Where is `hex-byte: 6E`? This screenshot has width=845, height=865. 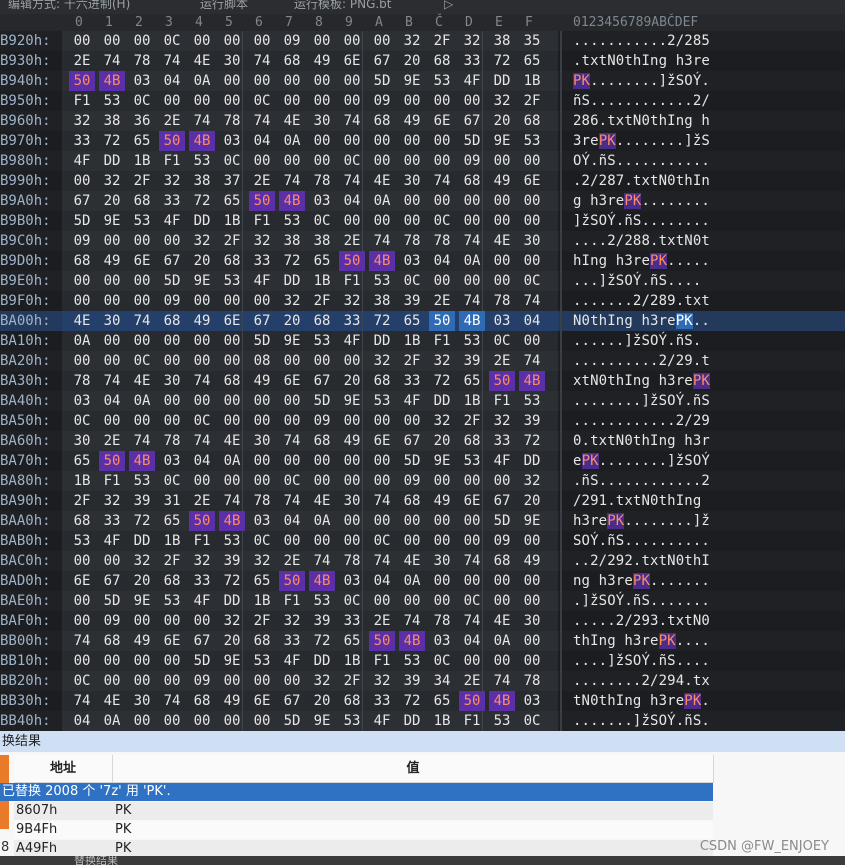
hex-byte: 6E is located at coordinates (262, 701).